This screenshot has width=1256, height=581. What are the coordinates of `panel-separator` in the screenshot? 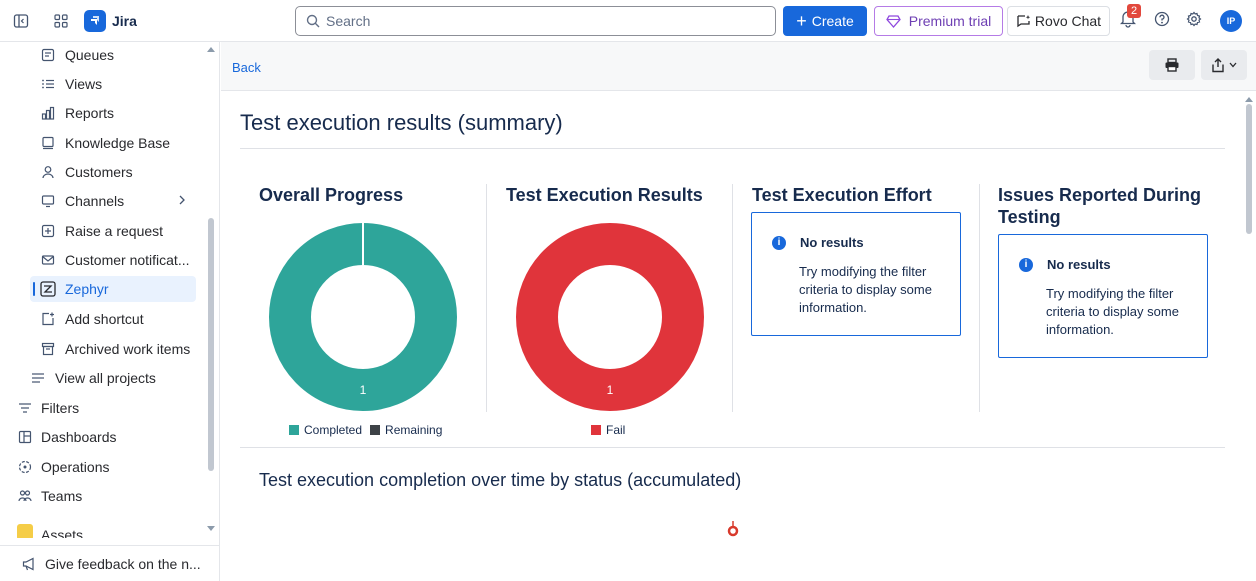 It's located at (979, 298).